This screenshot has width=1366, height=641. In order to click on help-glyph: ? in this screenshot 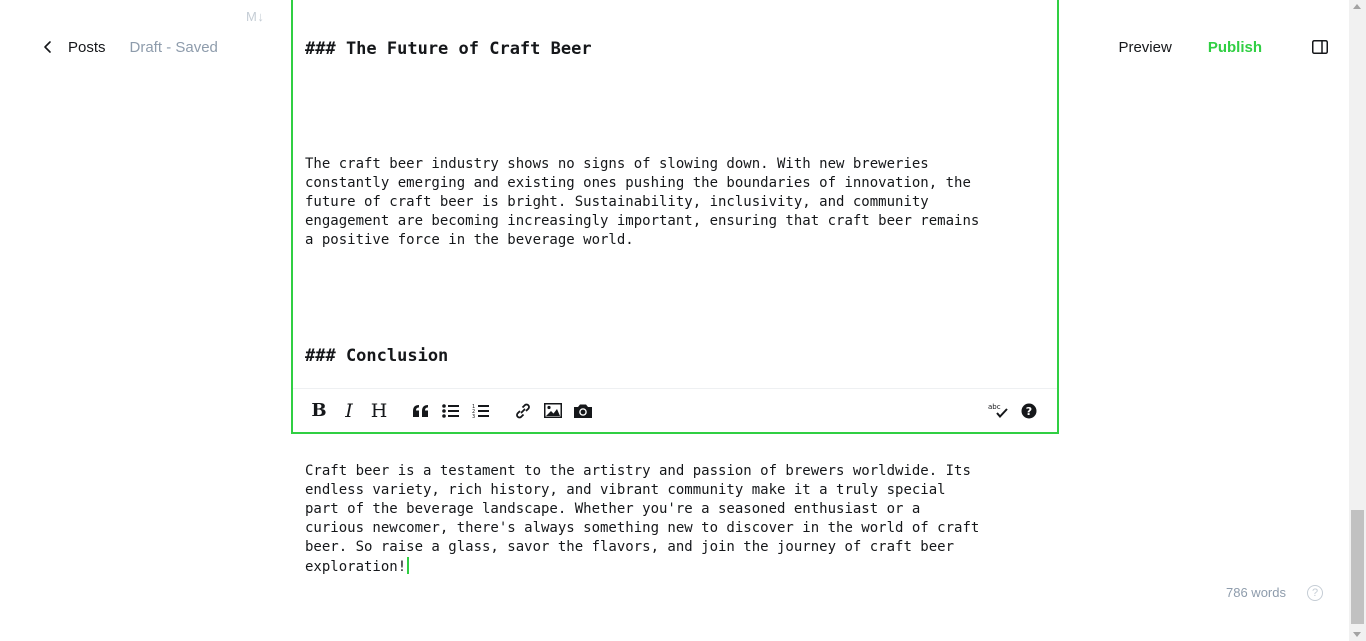, I will do `click(1029, 411)`.